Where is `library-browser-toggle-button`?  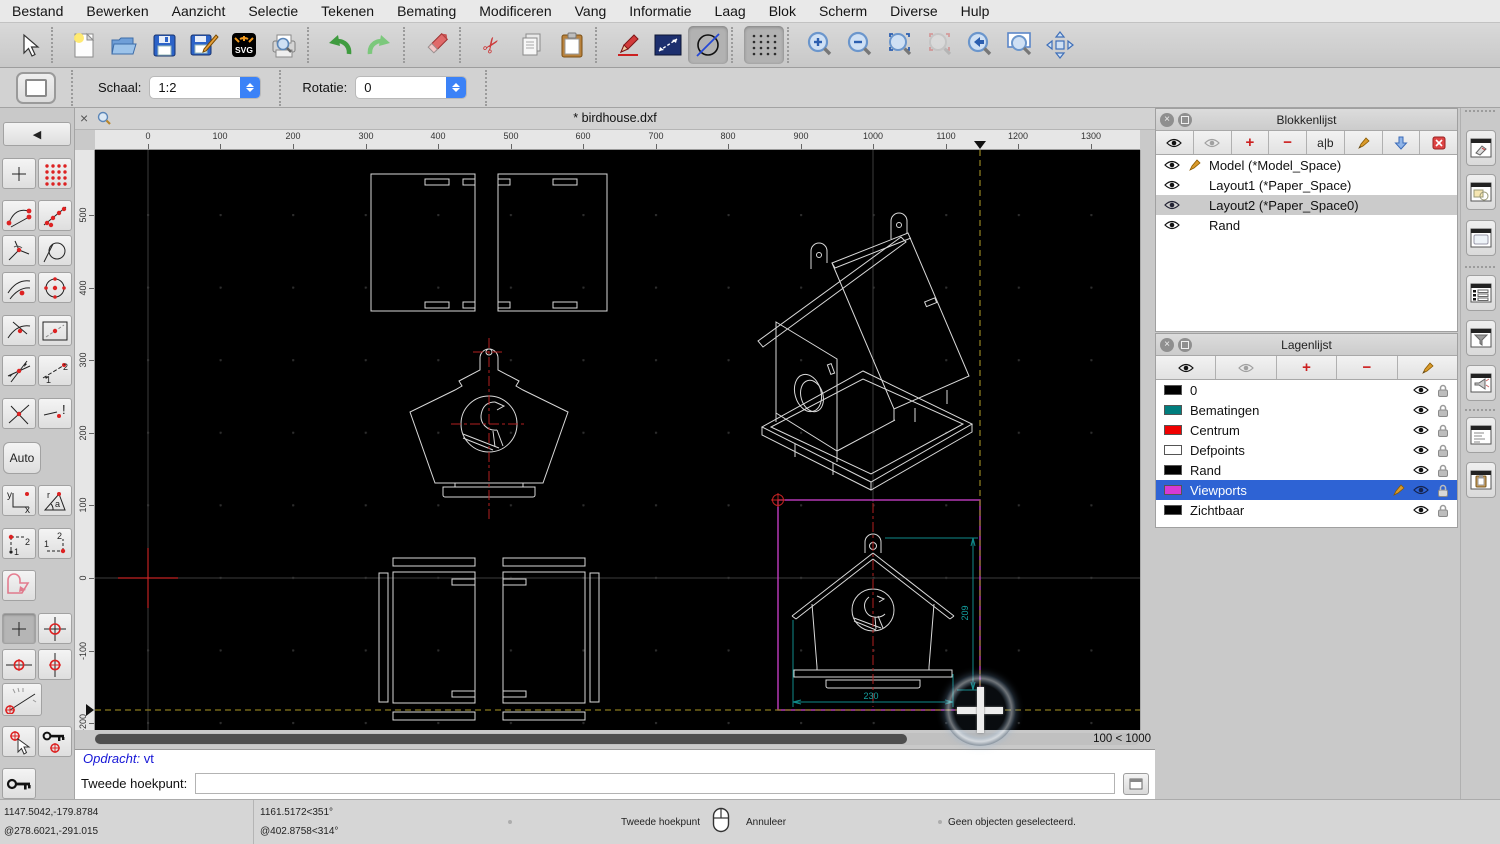
library-browser-toggle-button is located at coordinates (1481, 238).